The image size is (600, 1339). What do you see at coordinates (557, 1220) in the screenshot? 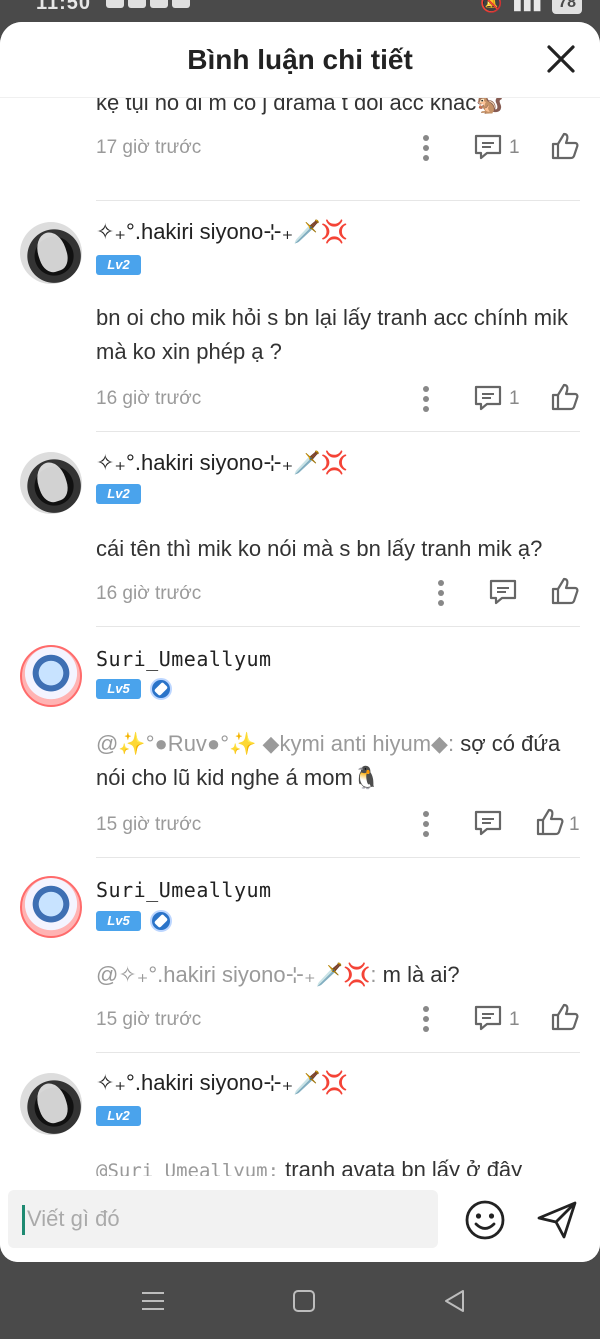
I see `send-icon` at bounding box center [557, 1220].